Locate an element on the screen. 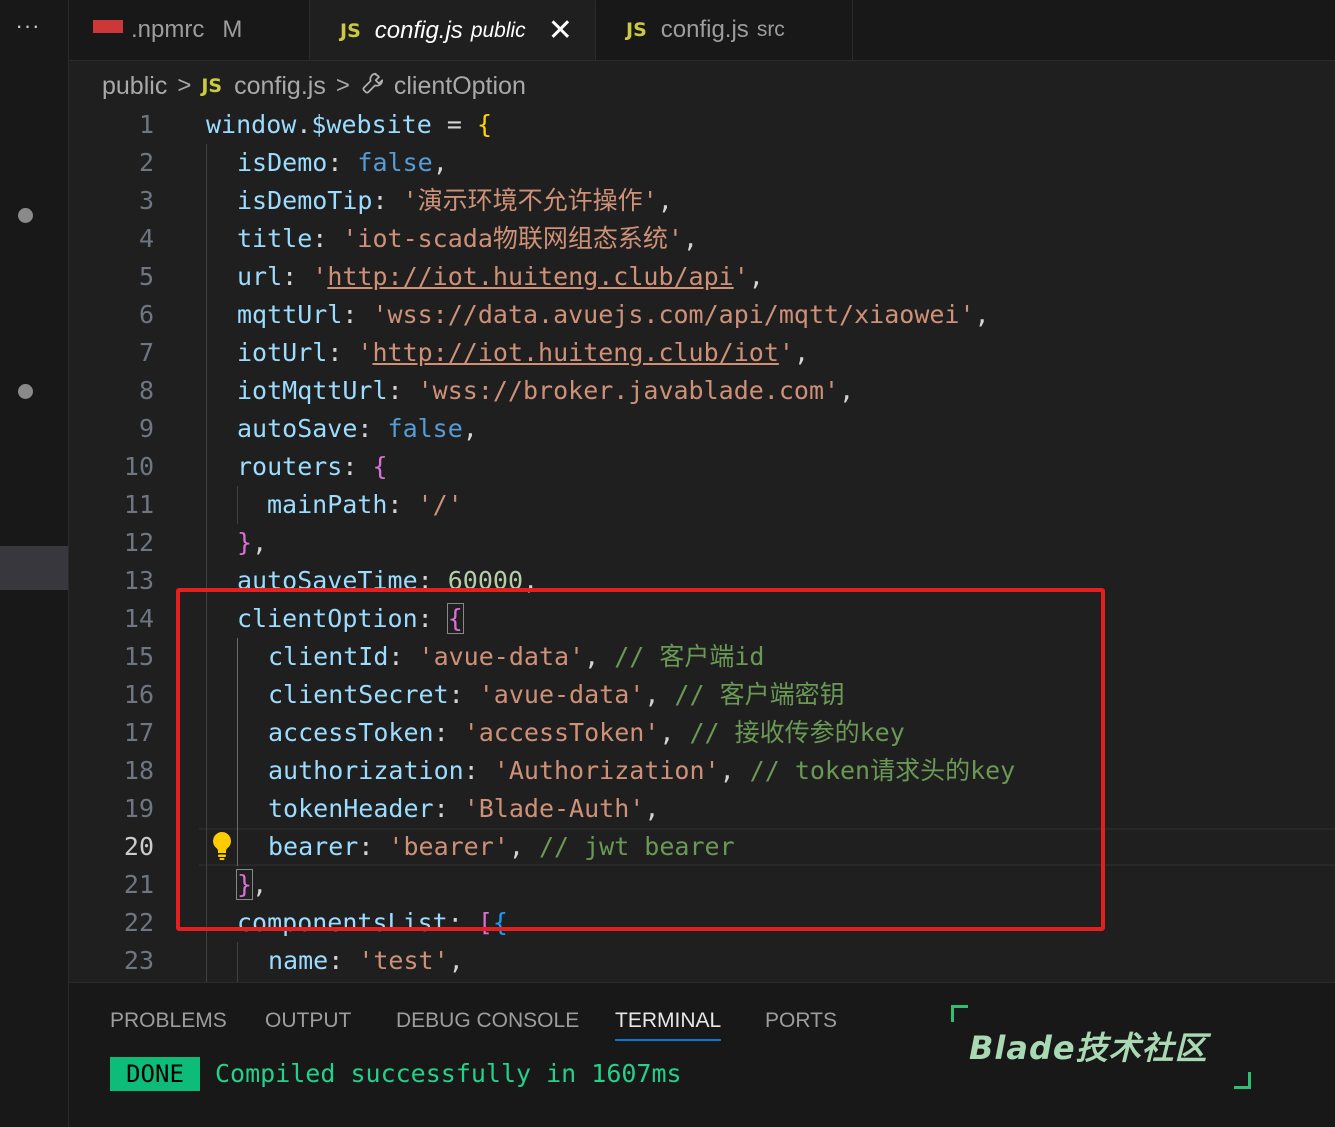  corner-bracket-left-icon is located at coordinates (959, 1013).